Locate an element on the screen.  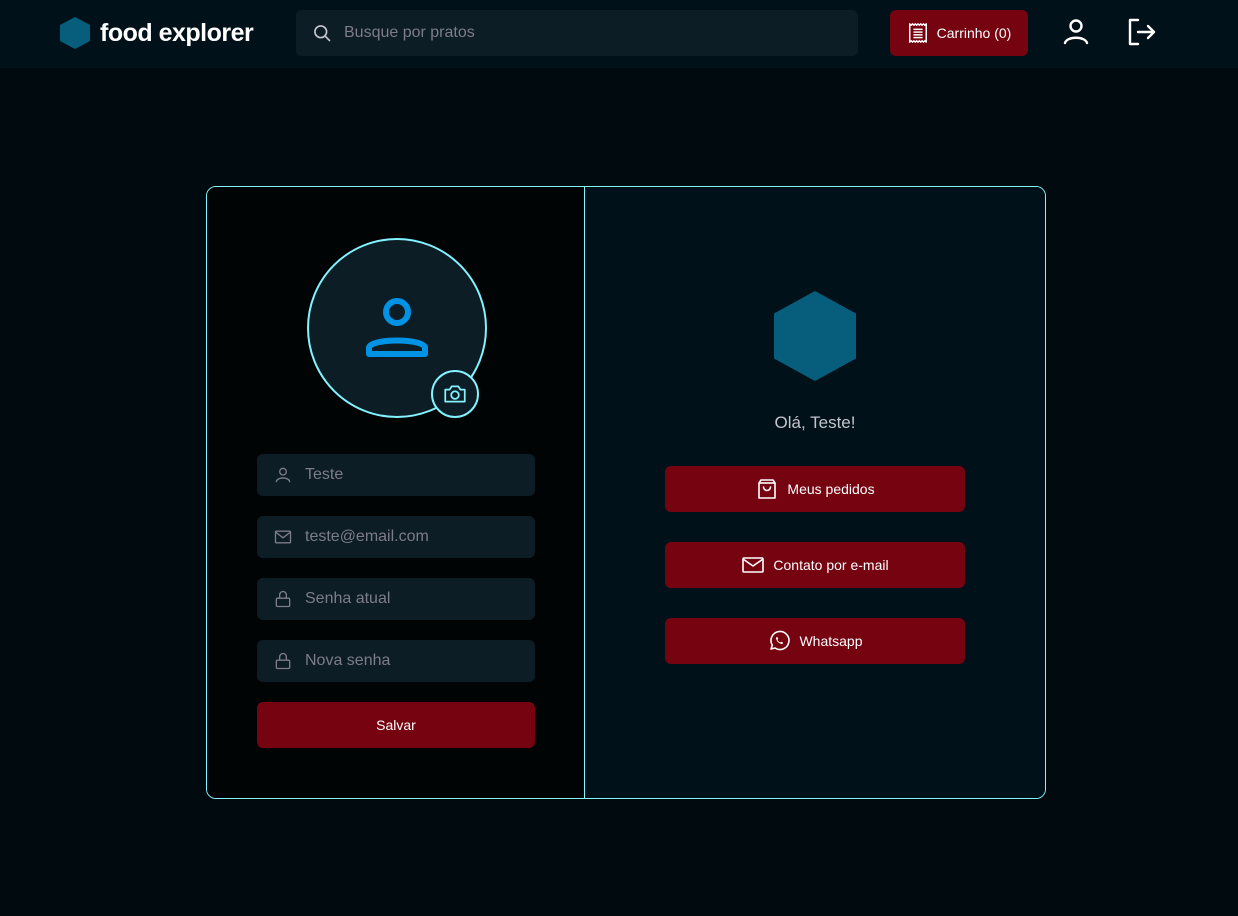
new-password-field is located at coordinates (396, 661).